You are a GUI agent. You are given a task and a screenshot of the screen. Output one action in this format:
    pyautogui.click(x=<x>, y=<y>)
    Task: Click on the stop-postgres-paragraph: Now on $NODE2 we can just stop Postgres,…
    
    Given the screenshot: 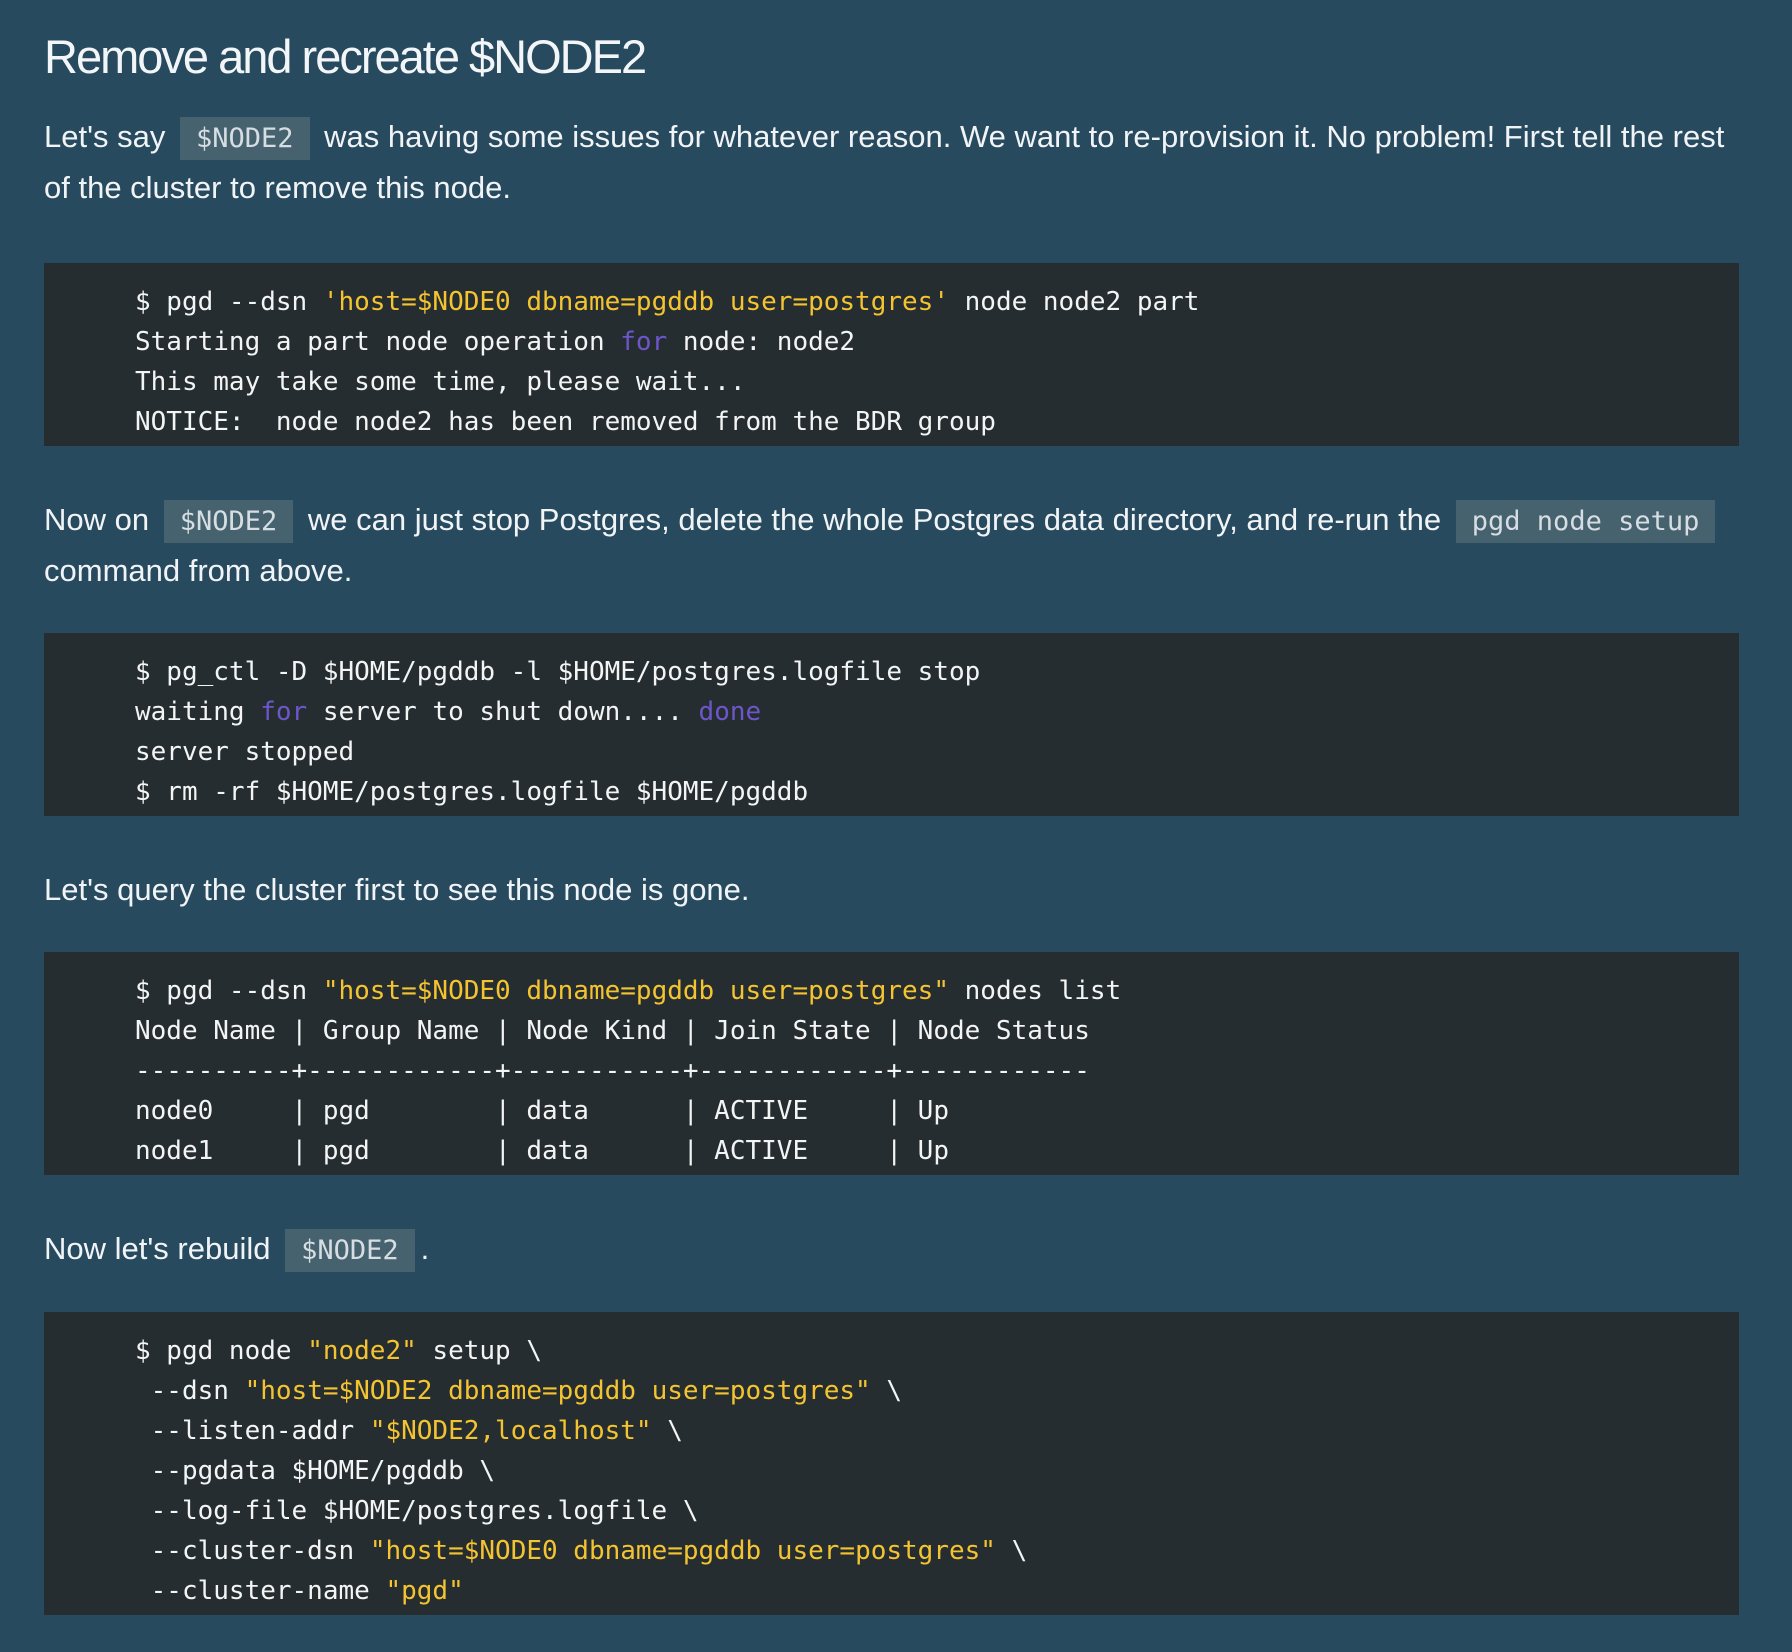 What is the action you would take?
    pyautogui.click(x=894, y=545)
    